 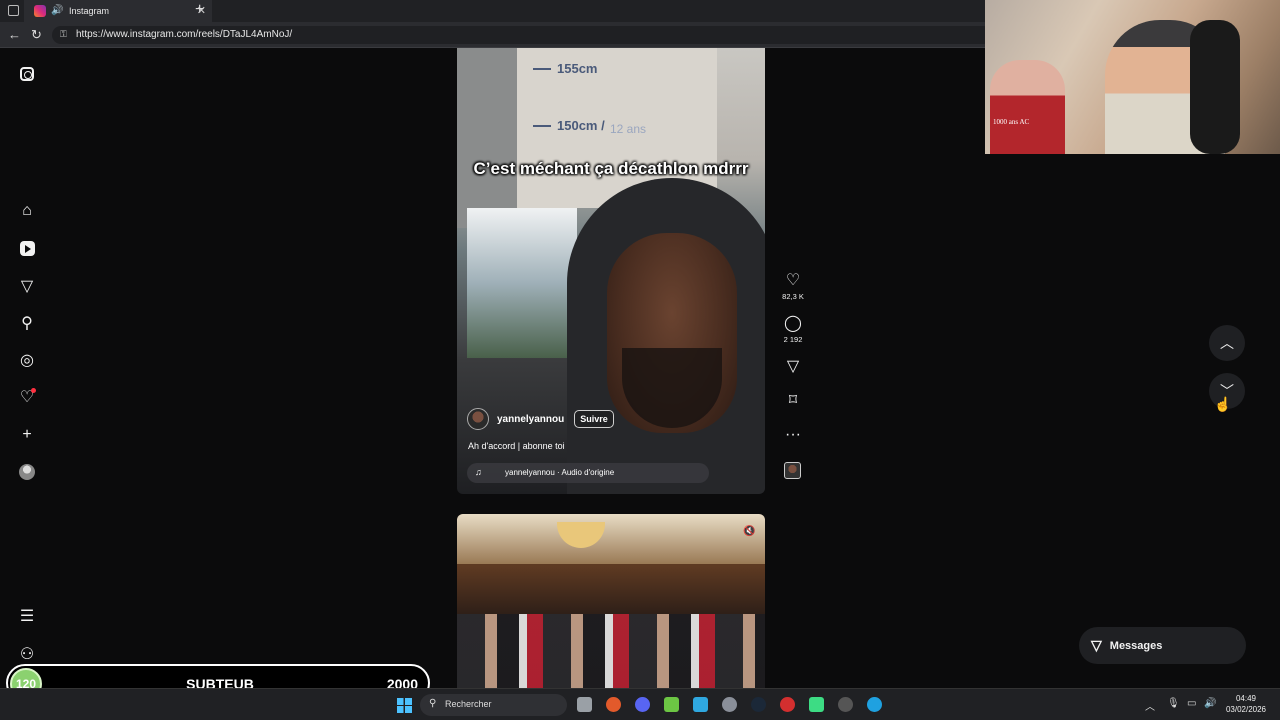 I want to click on follow-button: Suivre, so click(x=594, y=419).